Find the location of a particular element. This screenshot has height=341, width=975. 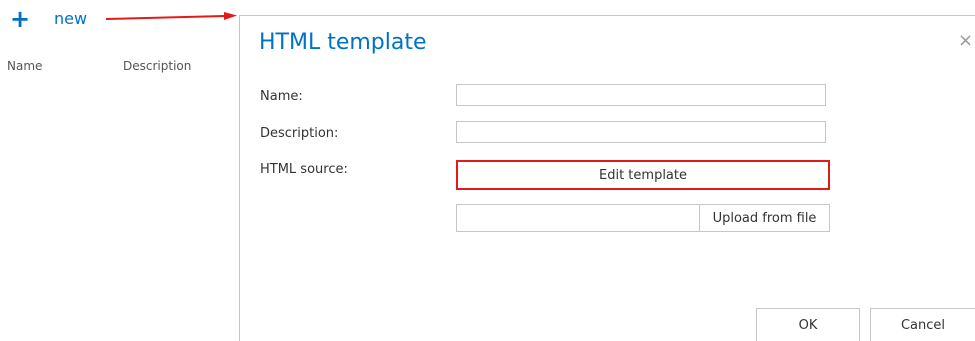

cancel-button: Cancel is located at coordinates (922, 324).